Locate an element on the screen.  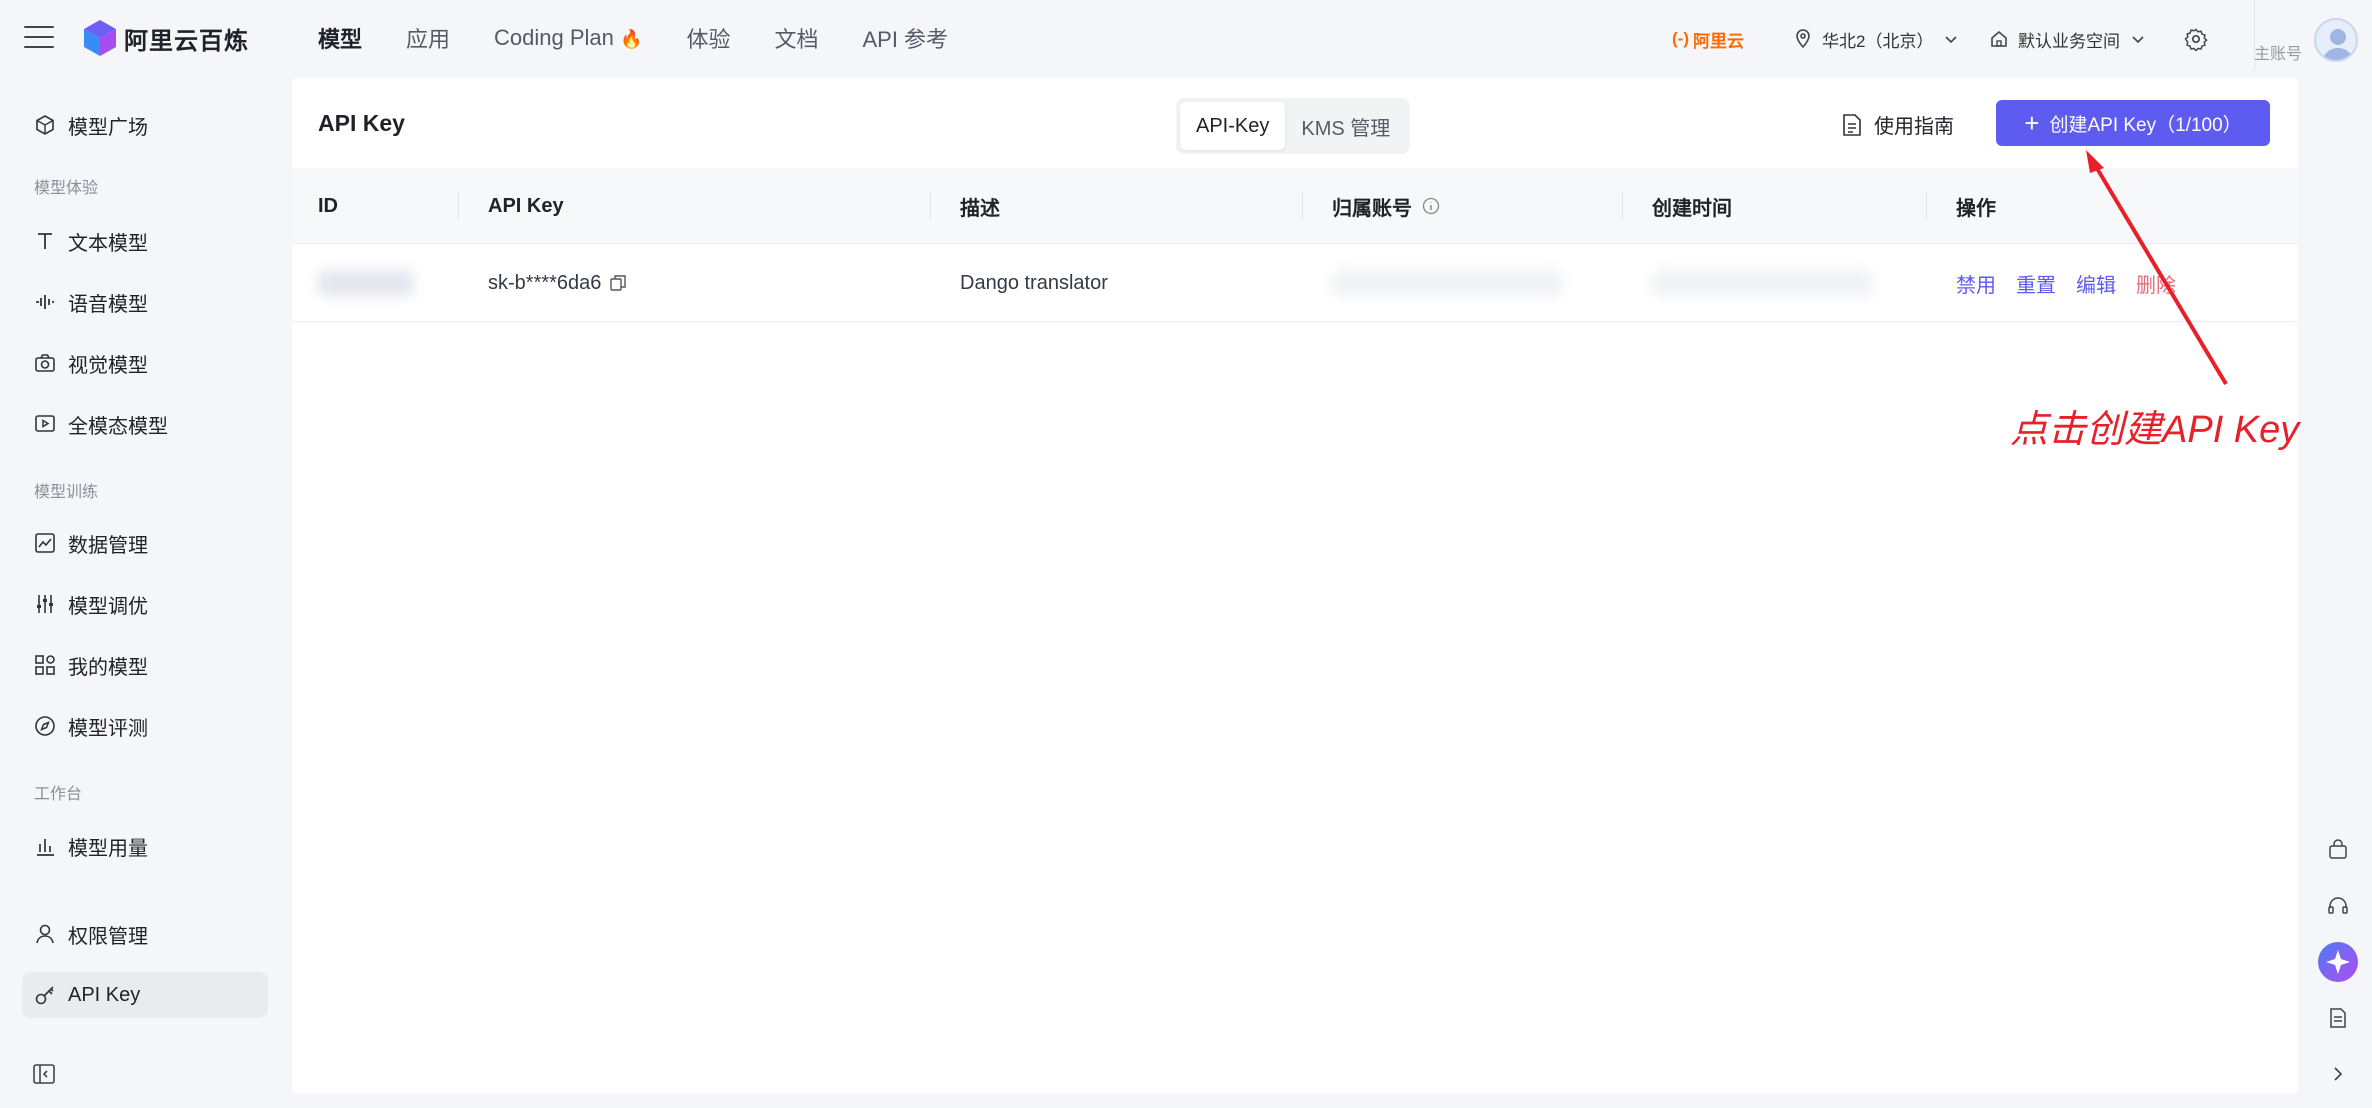
sidebar-item-data-management: 数据管理 is located at coordinates (145, 543).